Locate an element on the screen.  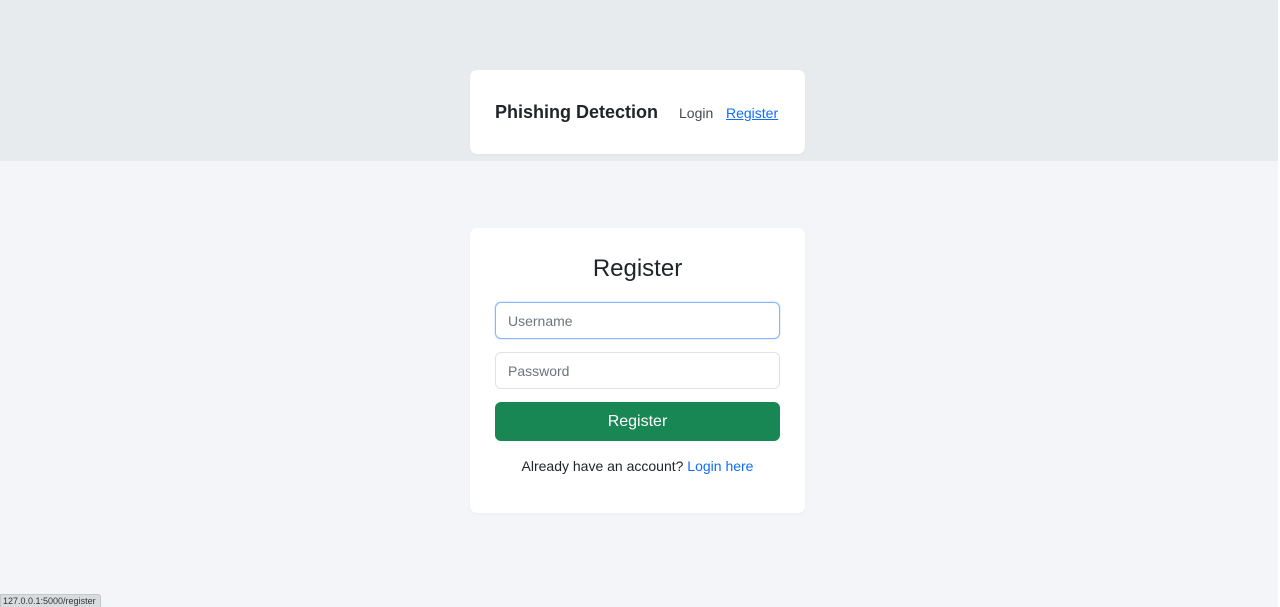
page-title: Register is located at coordinates (637, 268).